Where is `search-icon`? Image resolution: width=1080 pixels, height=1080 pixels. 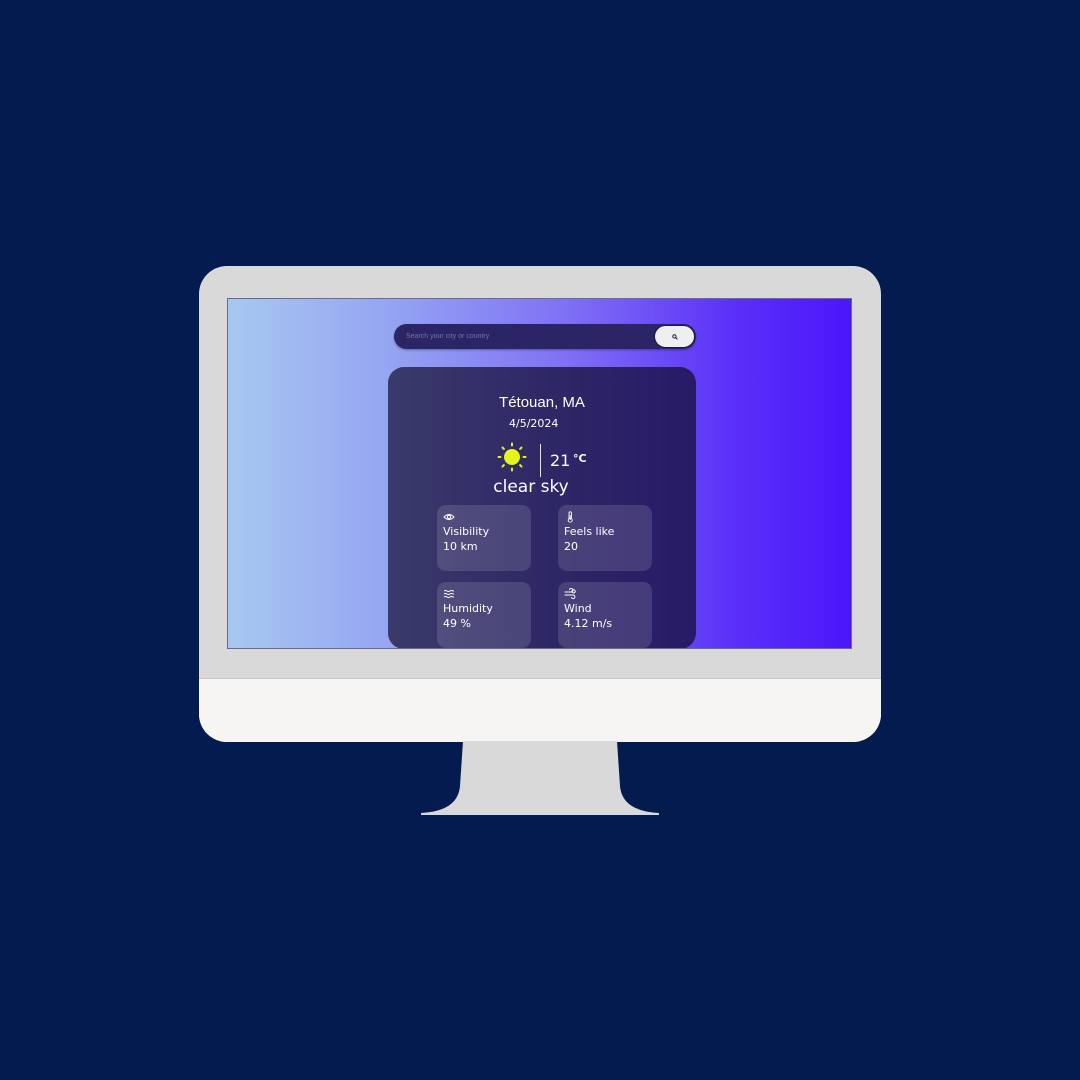
search-icon is located at coordinates (674, 336).